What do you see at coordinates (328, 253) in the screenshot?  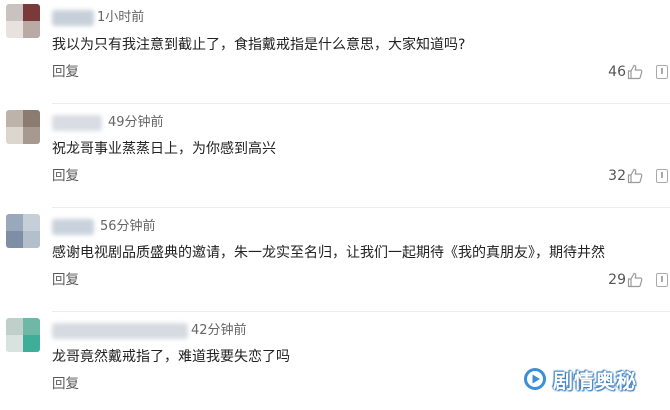 I see `comment-text: 感谢电视剧品质盛典的邀请，朱一龙实至名归，让我们一起期待《我的真朋友》，期待井然` at bounding box center [328, 253].